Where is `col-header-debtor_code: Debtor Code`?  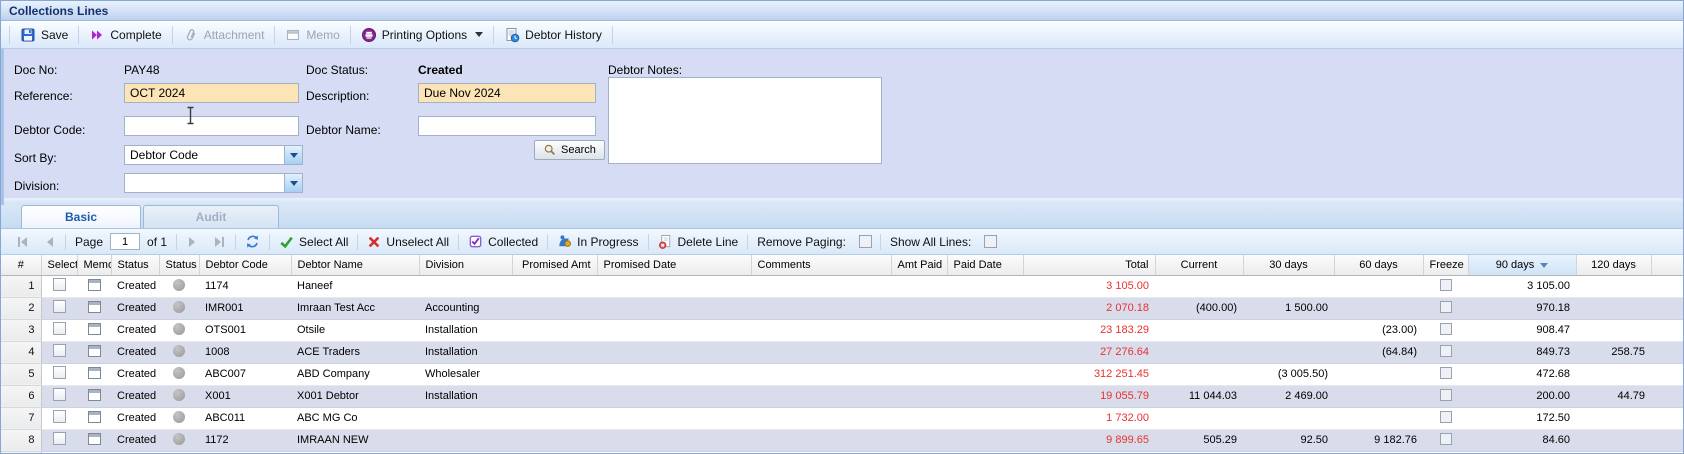 col-header-debtor_code: Debtor Code is located at coordinates (245, 265).